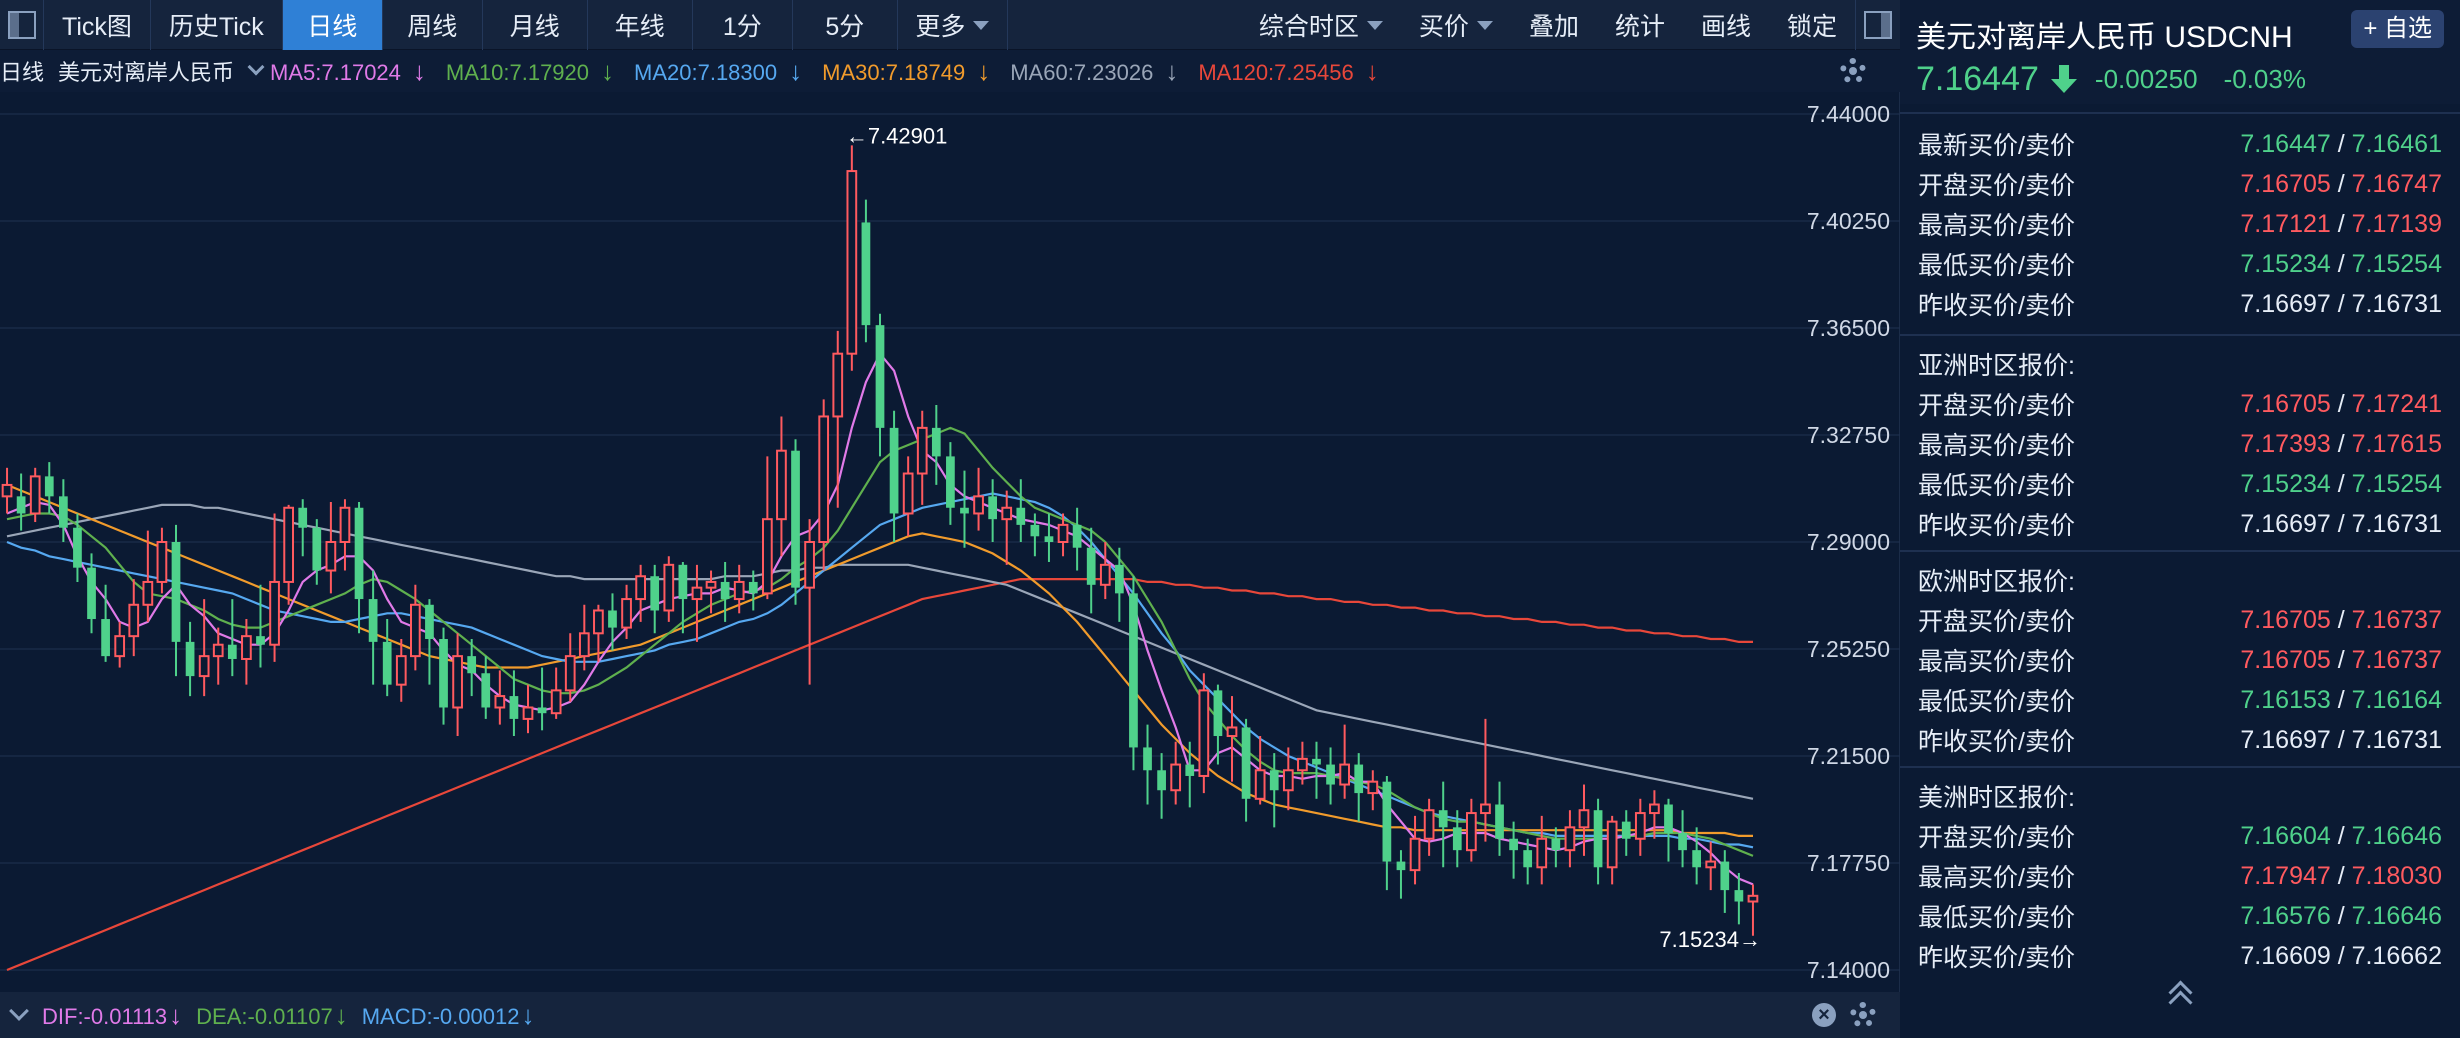 Image resolution: width=2460 pixels, height=1038 pixels. What do you see at coordinates (2397, 660) in the screenshot?
I see `ask-price: 7.16737` at bounding box center [2397, 660].